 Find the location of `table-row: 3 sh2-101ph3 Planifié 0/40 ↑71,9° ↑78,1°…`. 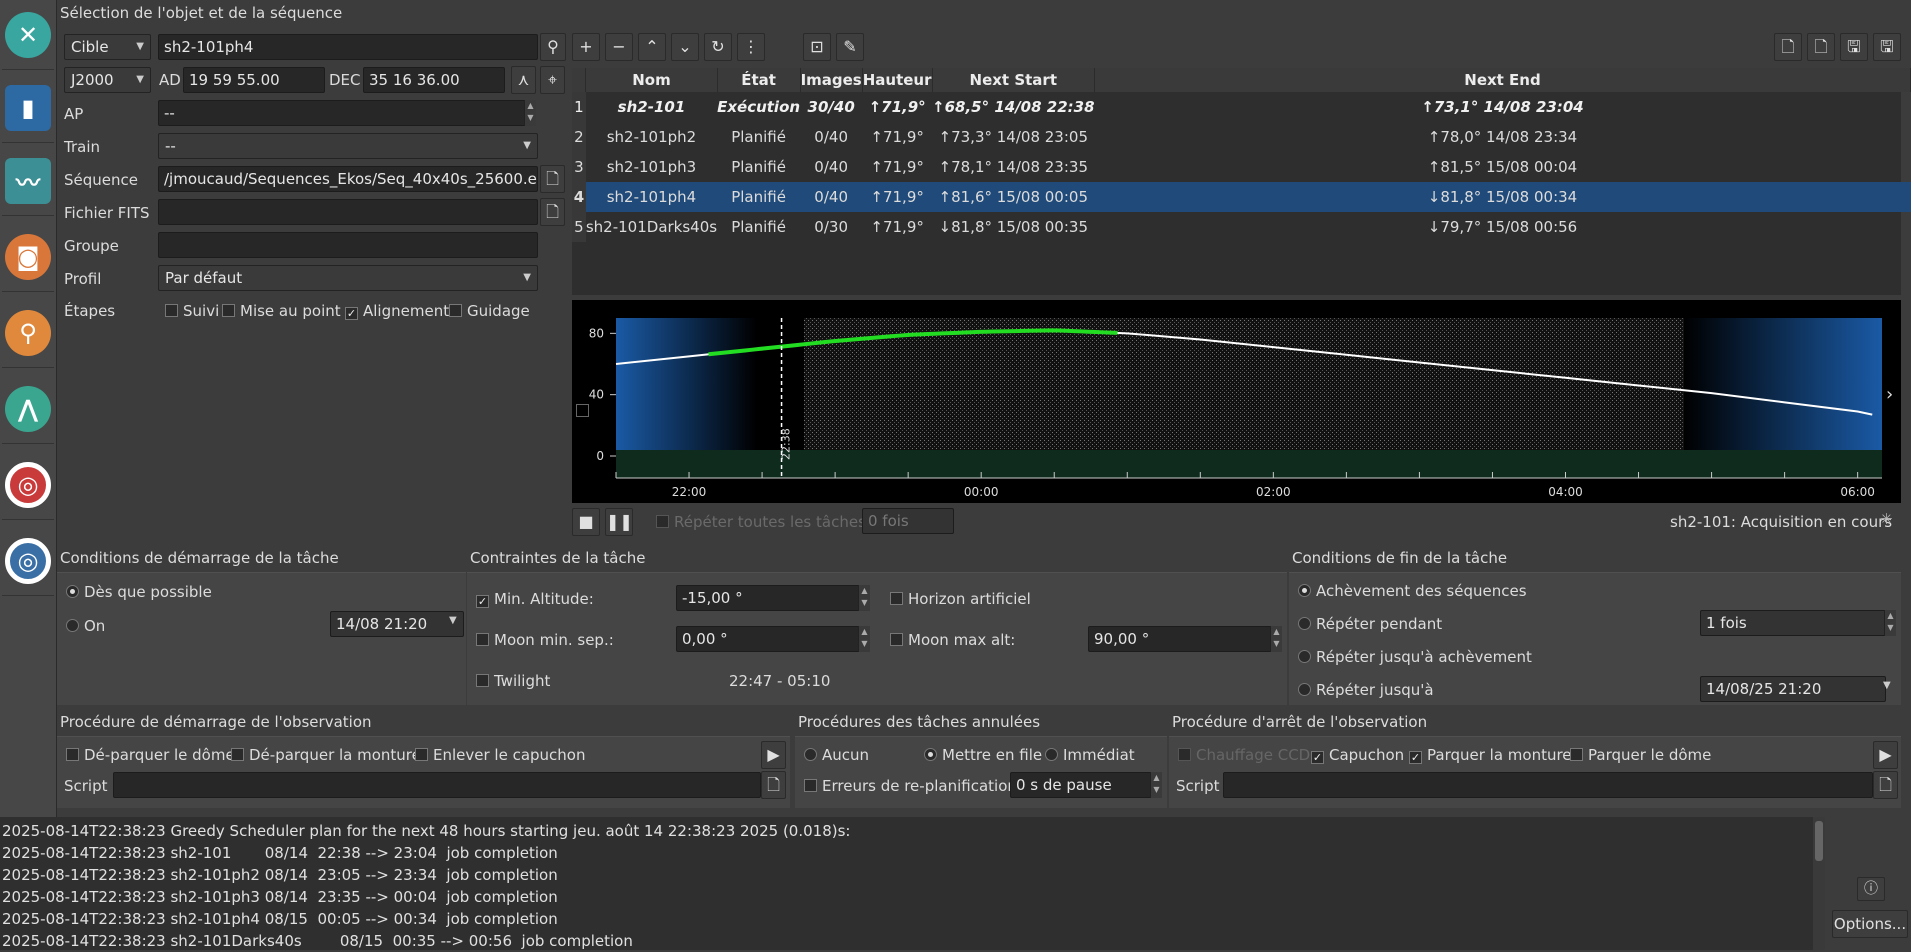

table-row: 3 sh2-101ph3 Planifié 0/40 ↑71,9° ↑78,1°… is located at coordinates (1241, 167).